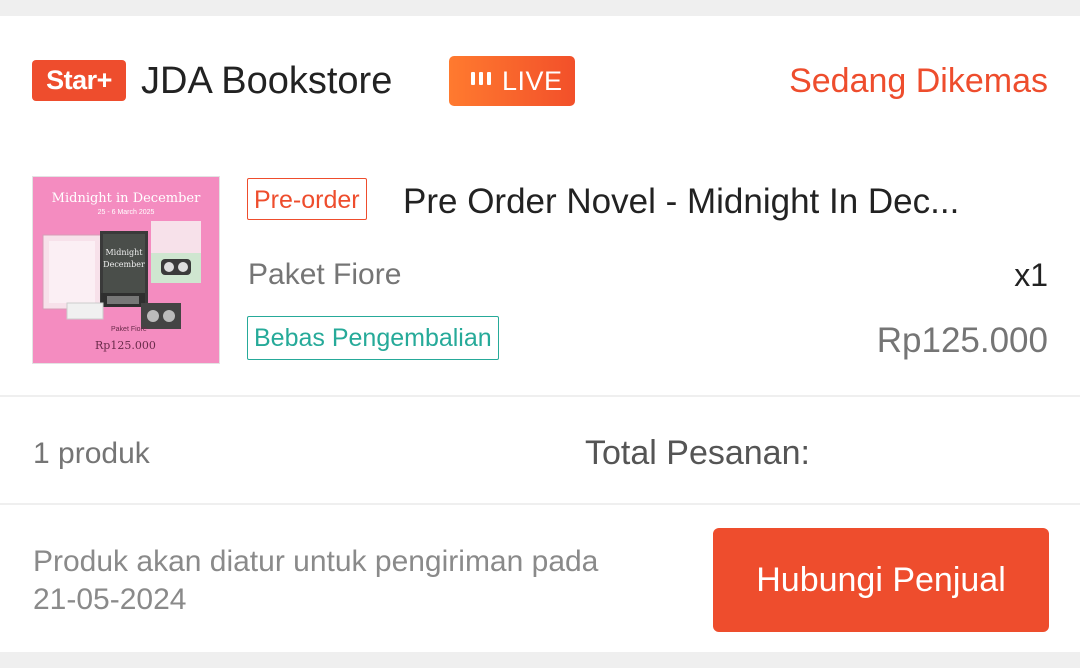 The image size is (1080, 668). Describe the element at coordinates (532, 81) in the screenshot. I see `live-label: LIVE` at that location.